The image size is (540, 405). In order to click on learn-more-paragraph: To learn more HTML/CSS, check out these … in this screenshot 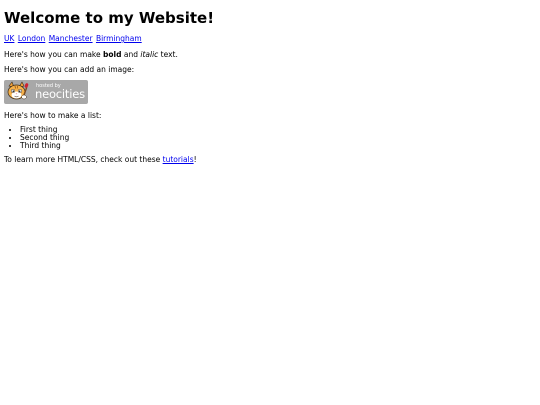, I will do `click(270, 160)`.